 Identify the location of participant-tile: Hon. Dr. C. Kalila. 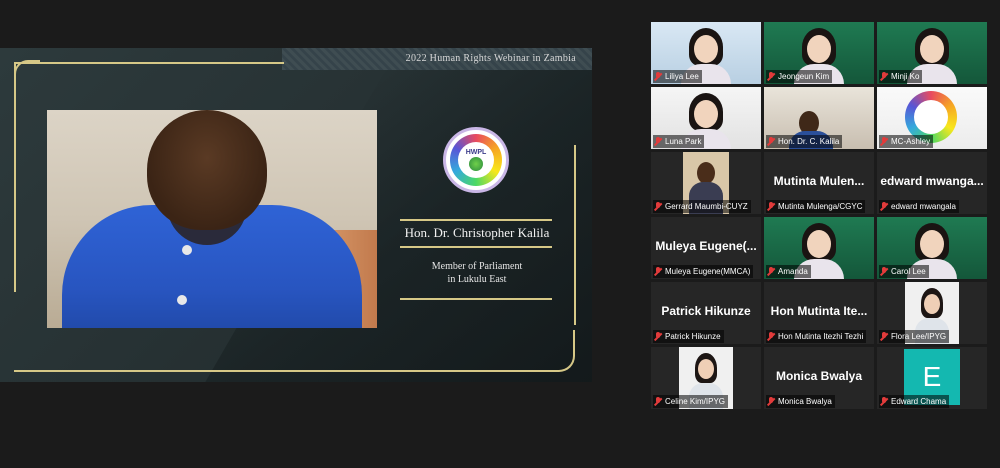
(819, 118).